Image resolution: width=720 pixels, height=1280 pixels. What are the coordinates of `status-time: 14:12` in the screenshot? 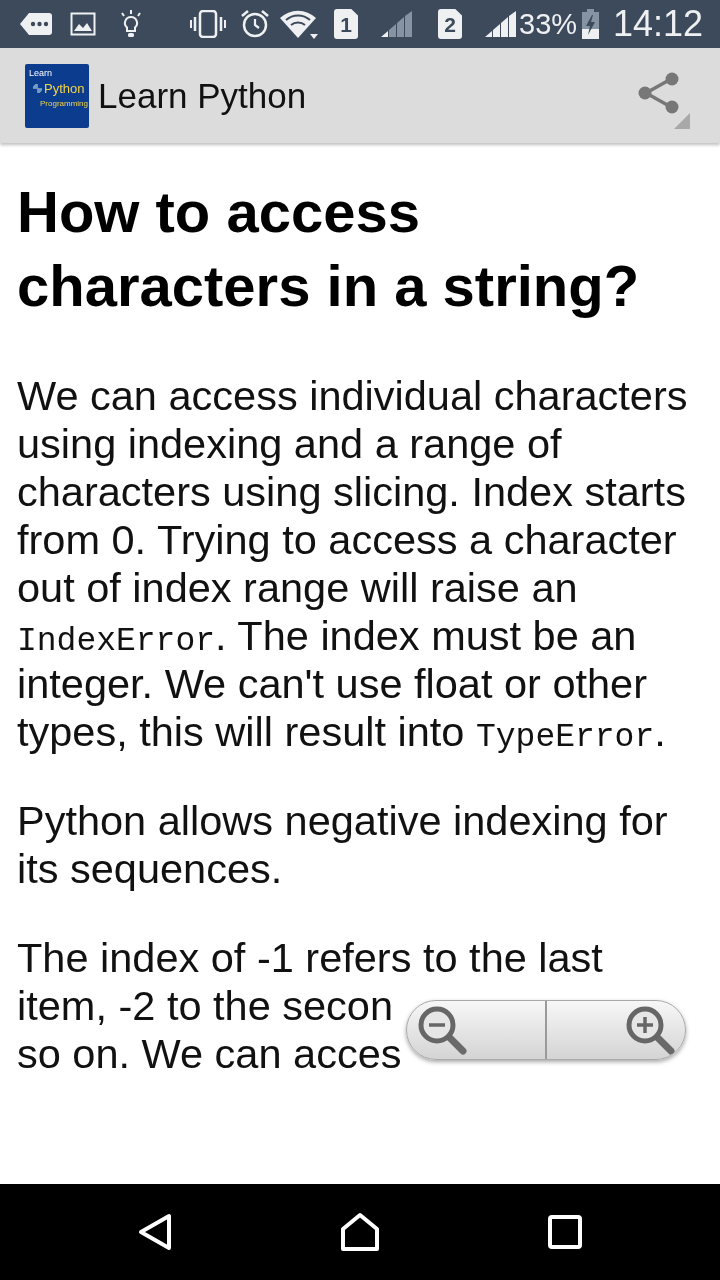 It's located at (658, 24).